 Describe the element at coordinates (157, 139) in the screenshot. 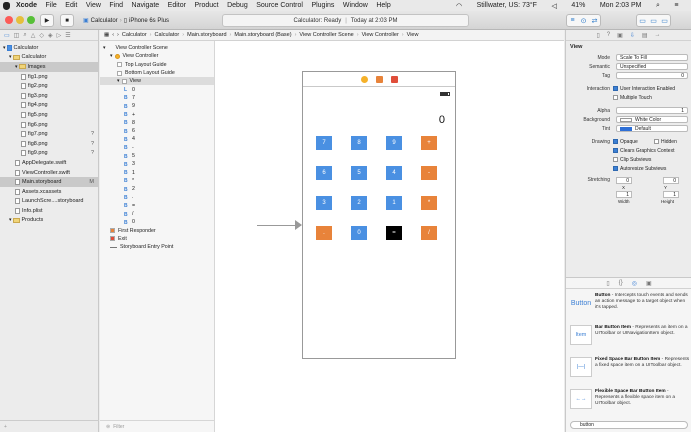

I see `outline-row: B4` at that location.